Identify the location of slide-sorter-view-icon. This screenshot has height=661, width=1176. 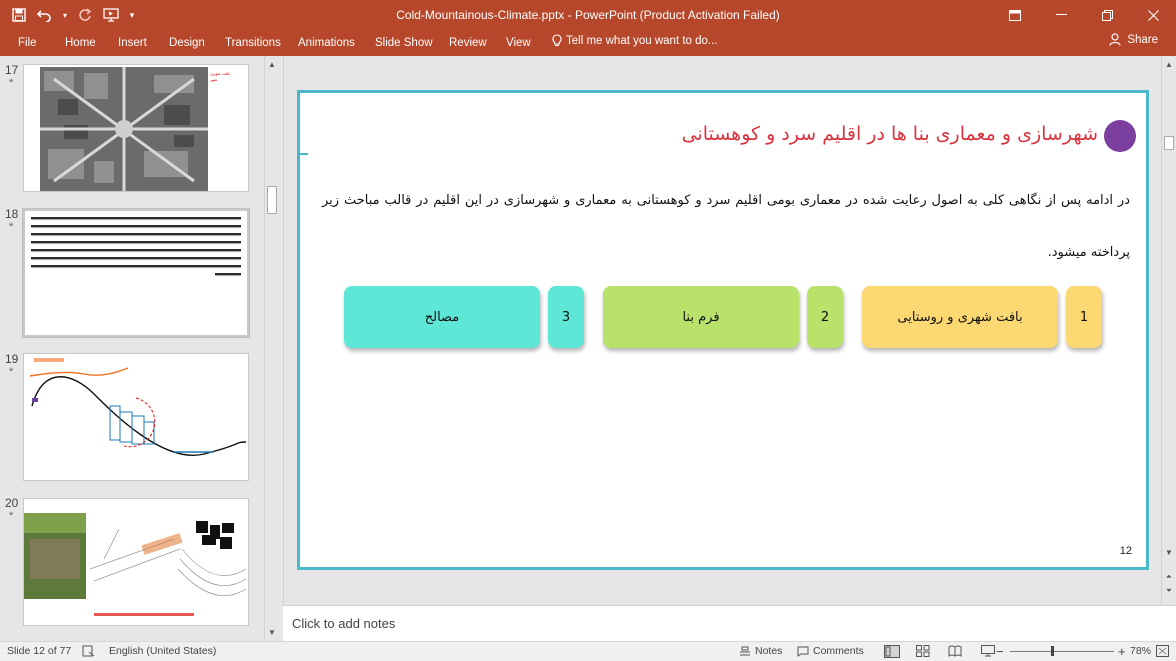
(923, 651).